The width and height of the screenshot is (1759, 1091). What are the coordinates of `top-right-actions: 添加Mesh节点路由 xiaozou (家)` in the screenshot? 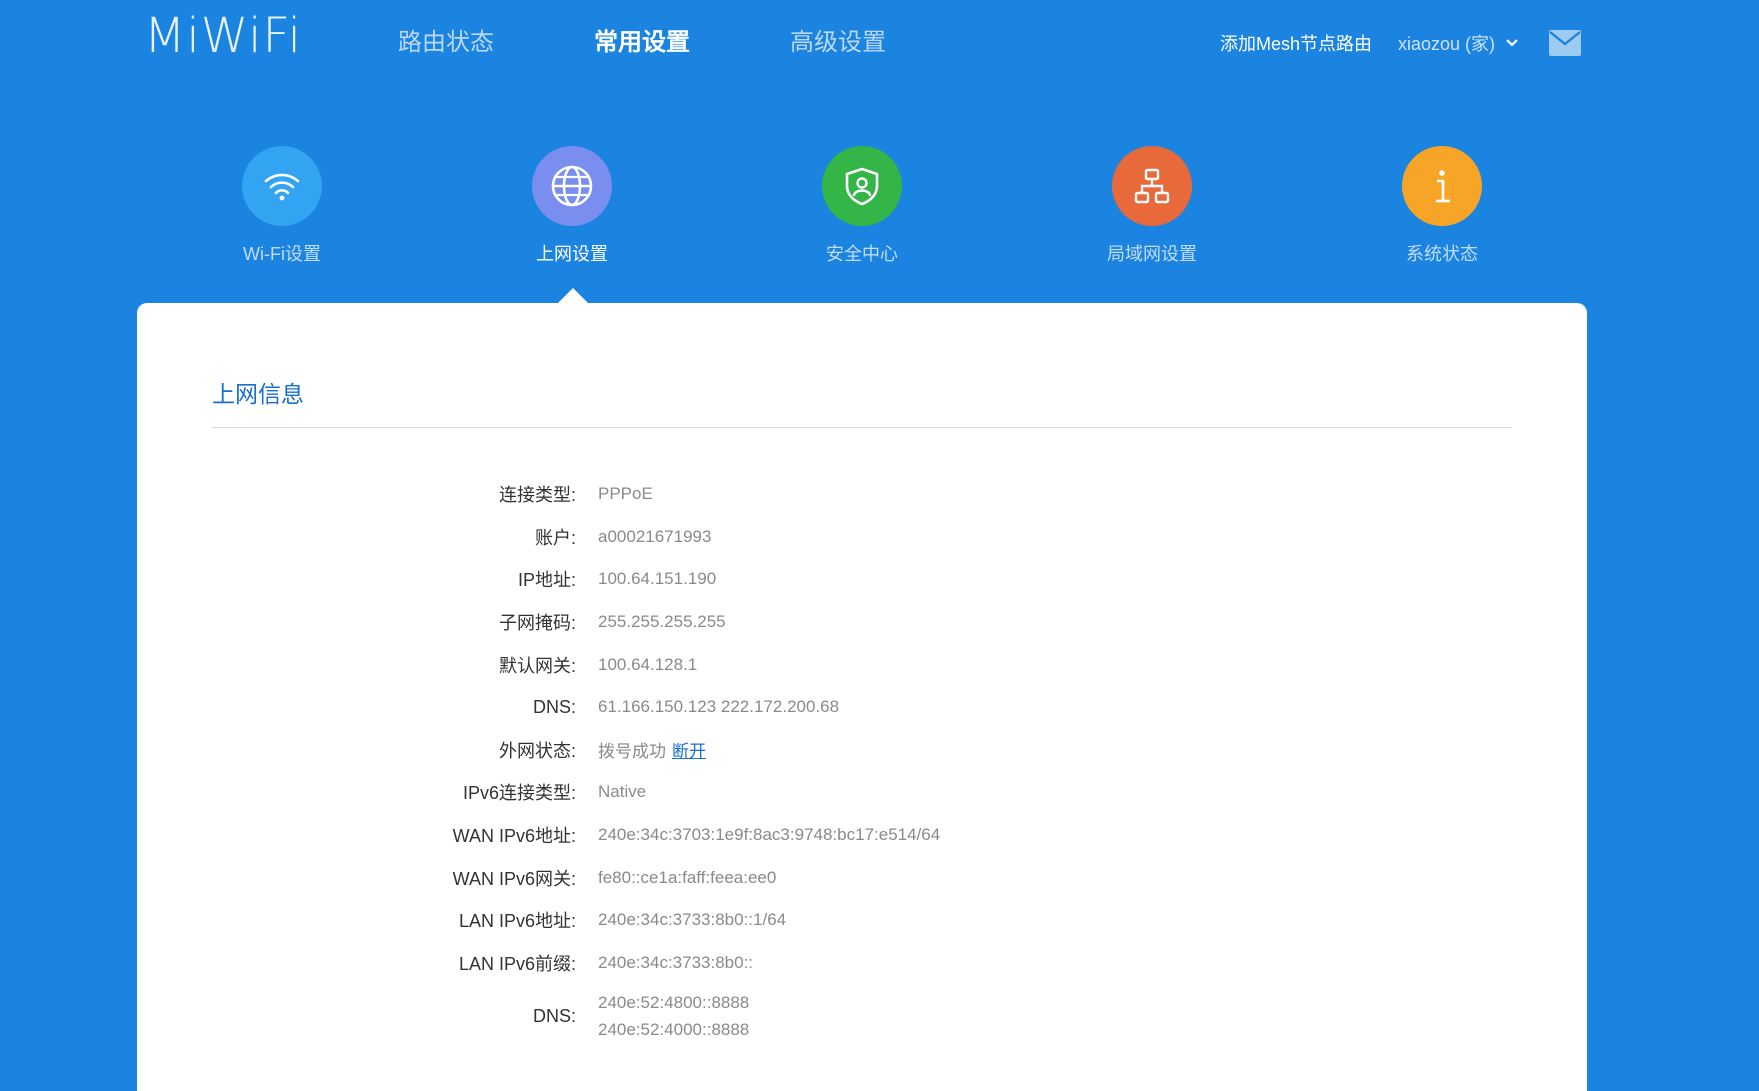 It's located at (1400, 43).